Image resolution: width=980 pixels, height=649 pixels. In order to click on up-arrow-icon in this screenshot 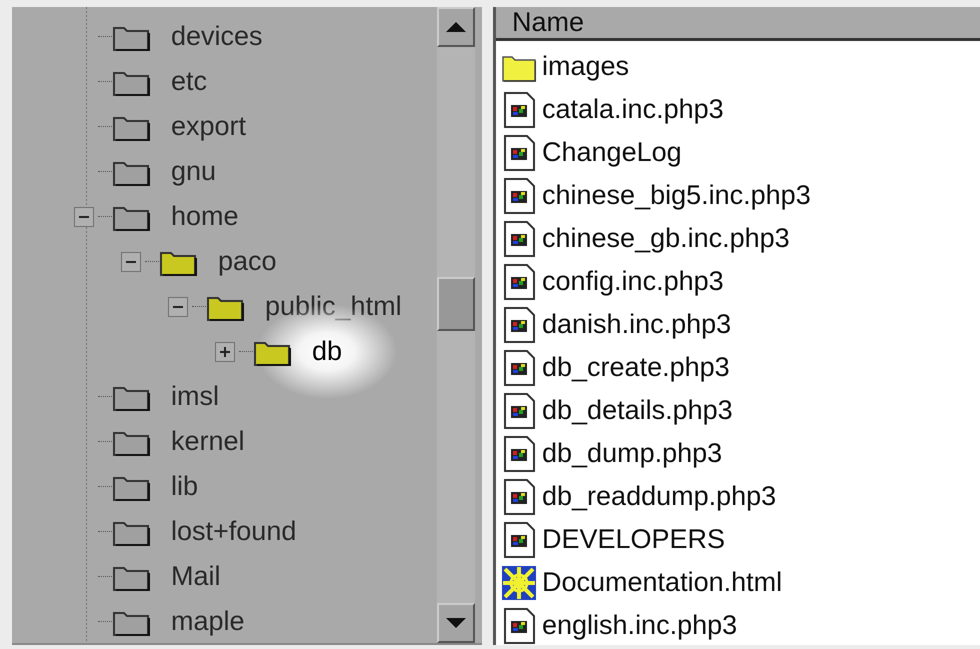, I will do `click(456, 27)`.